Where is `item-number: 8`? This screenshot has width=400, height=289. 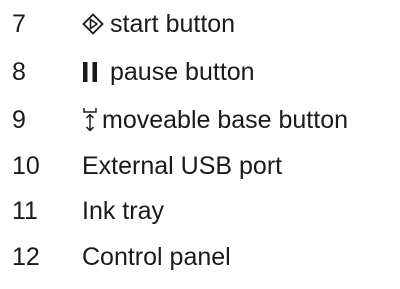
item-number: 8 is located at coordinates (19, 71).